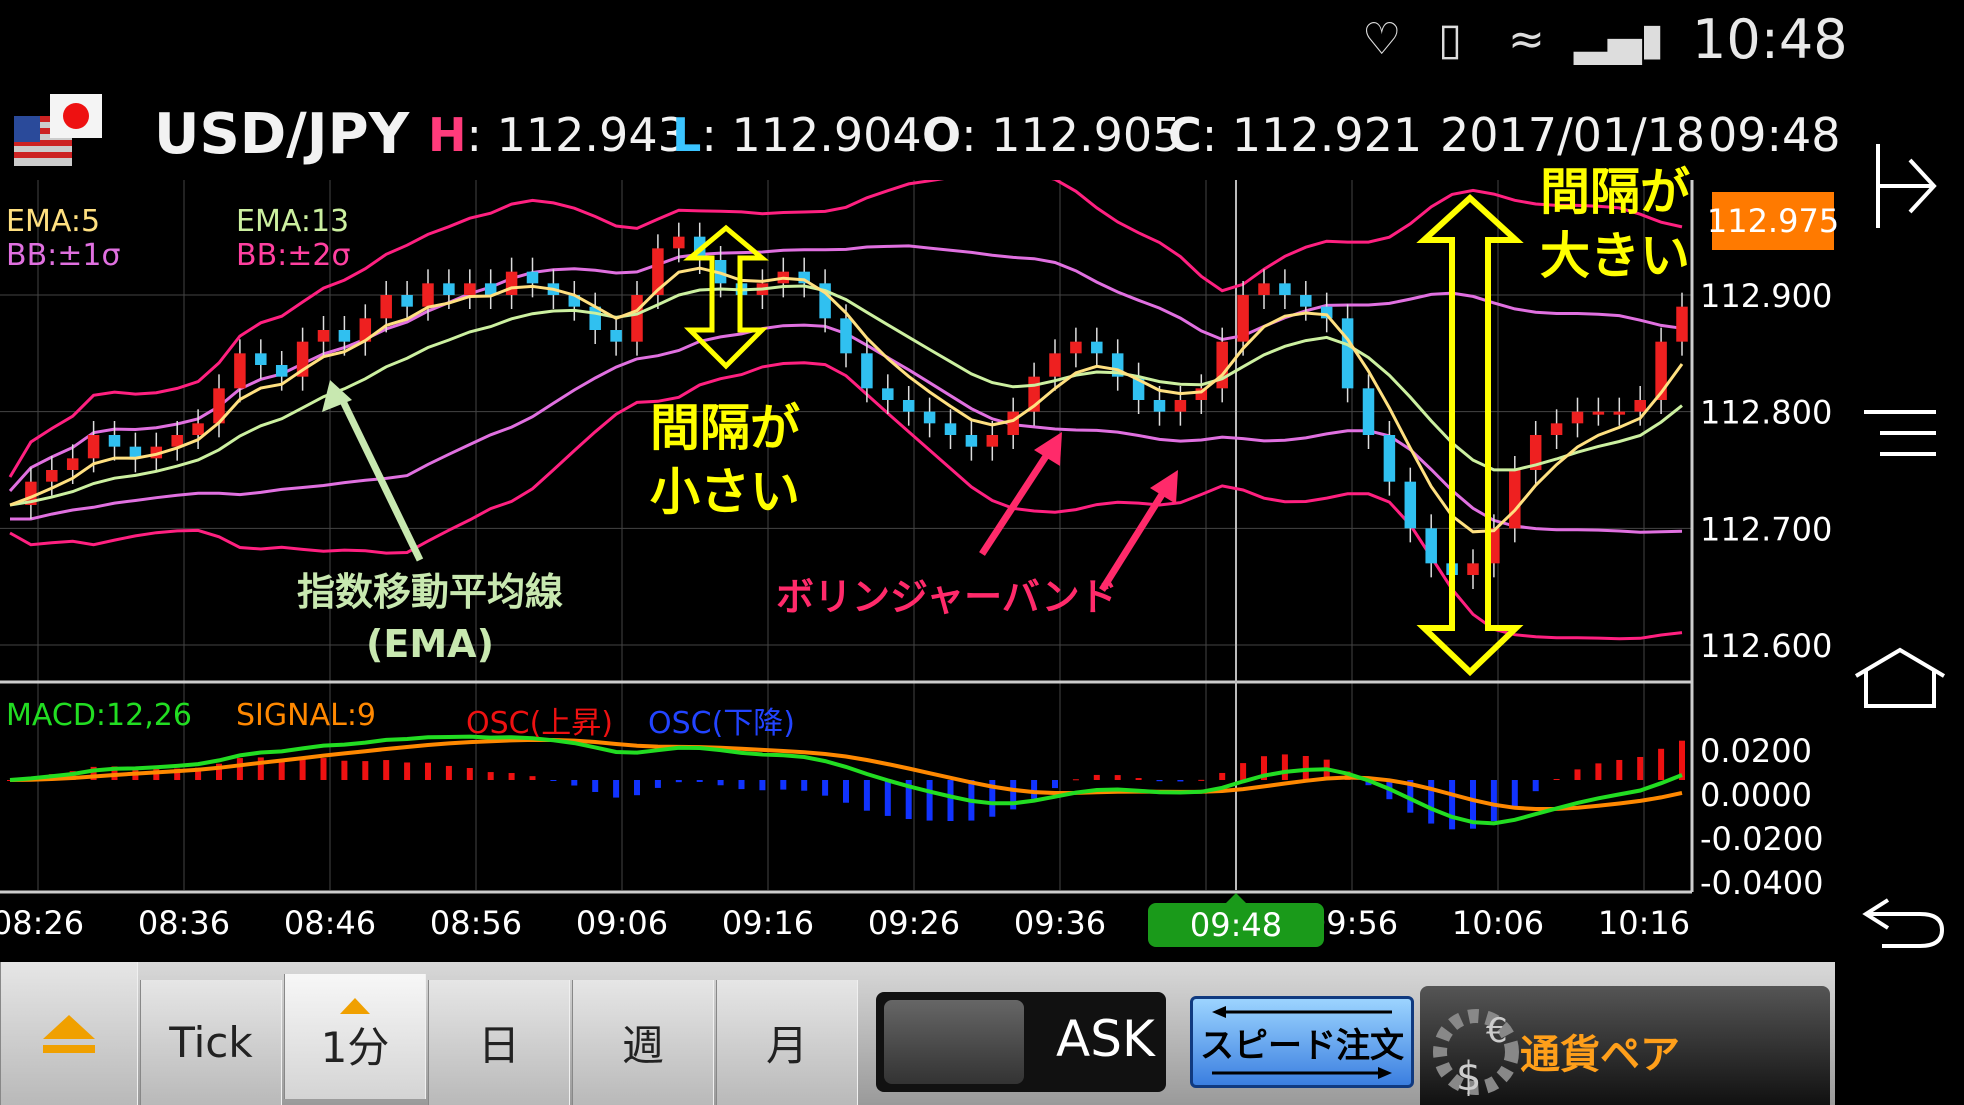 The width and height of the screenshot is (1964, 1105). What do you see at coordinates (1773, 221) in the screenshot?
I see `current-price-tag: 112.975` at bounding box center [1773, 221].